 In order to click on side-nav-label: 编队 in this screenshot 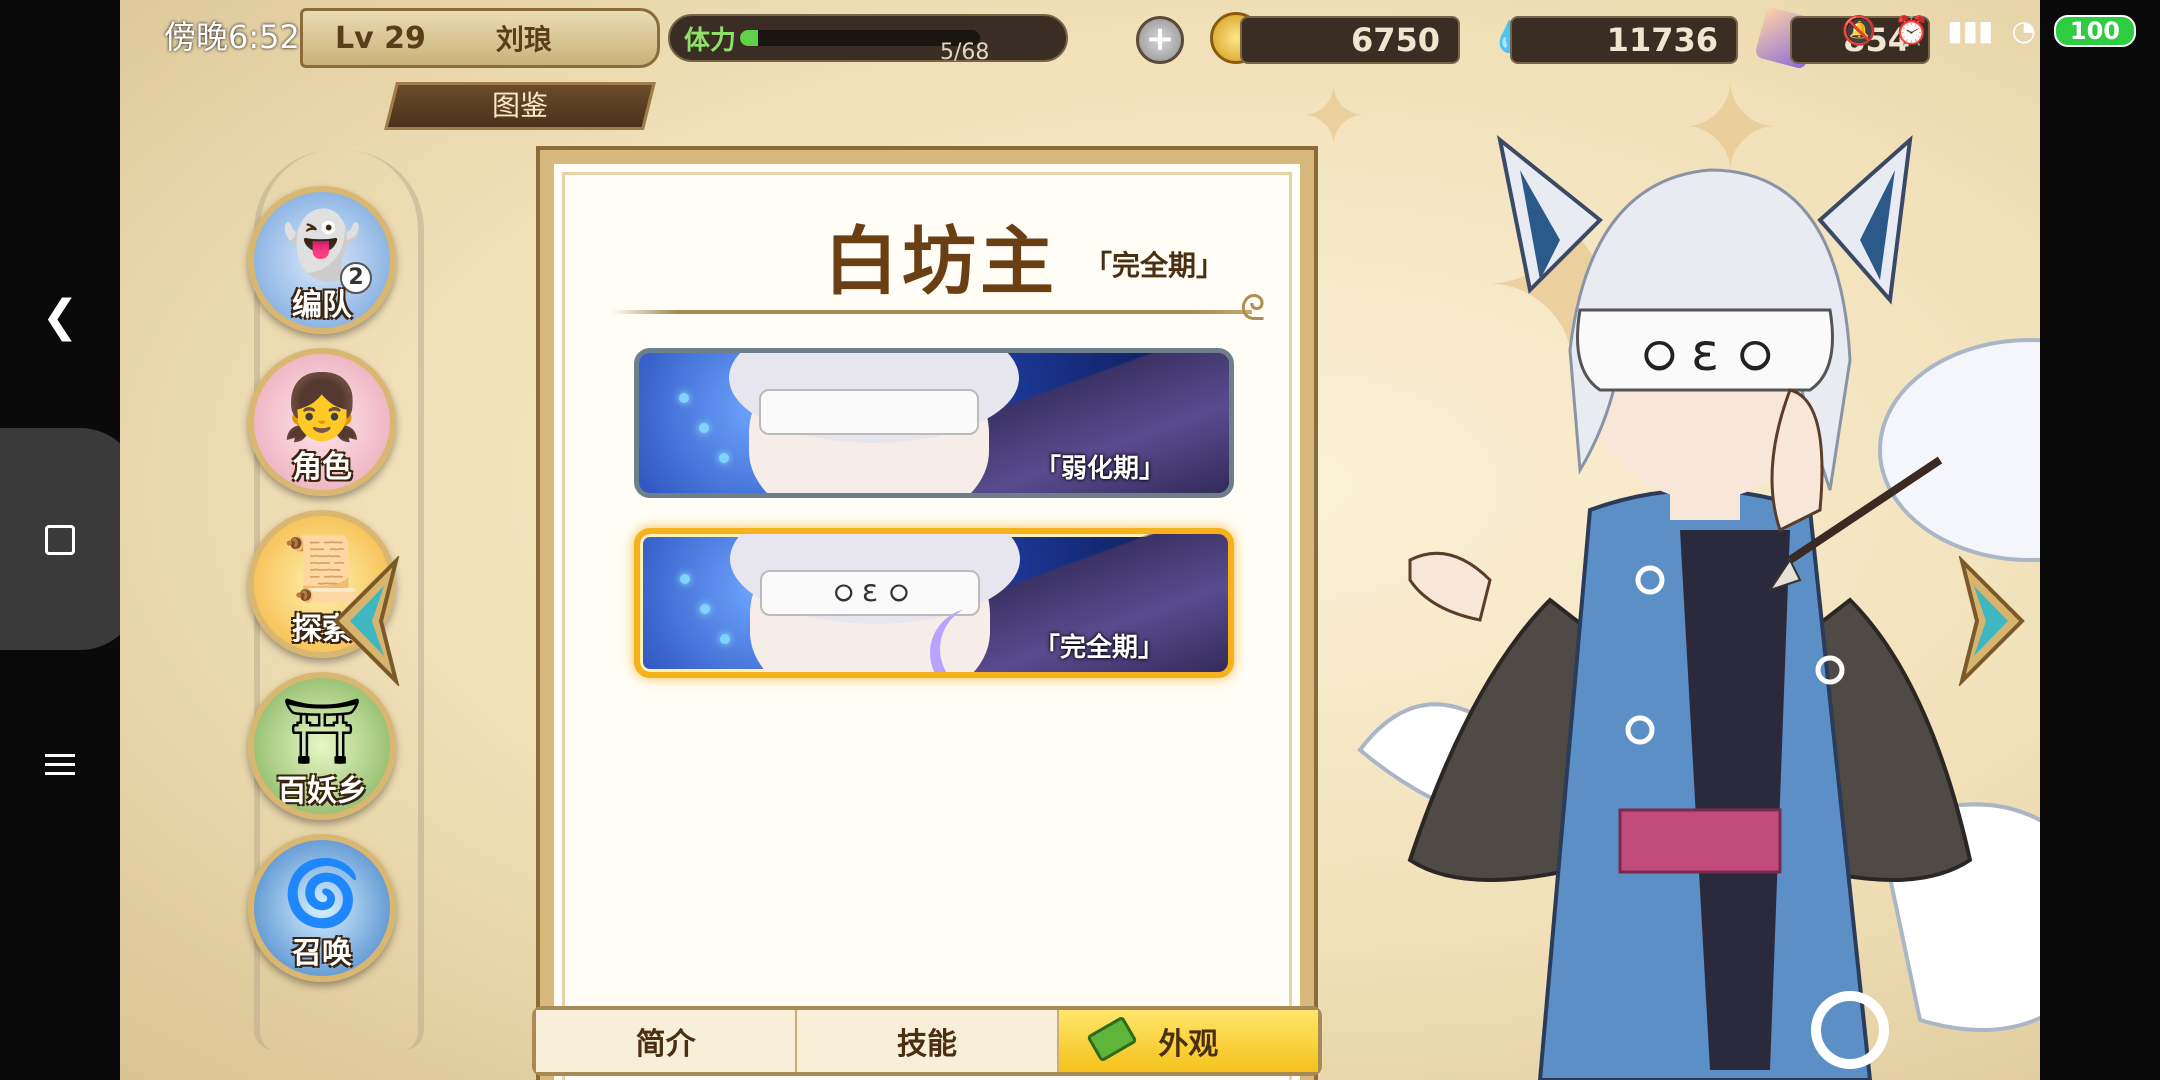, I will do `click(322, 305)`.